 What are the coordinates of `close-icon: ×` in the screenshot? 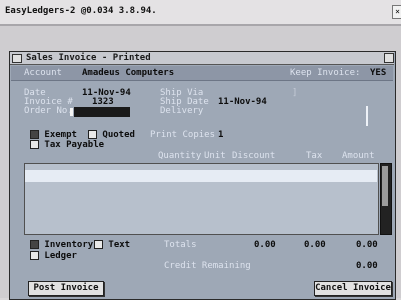 It's located at (396, 12).